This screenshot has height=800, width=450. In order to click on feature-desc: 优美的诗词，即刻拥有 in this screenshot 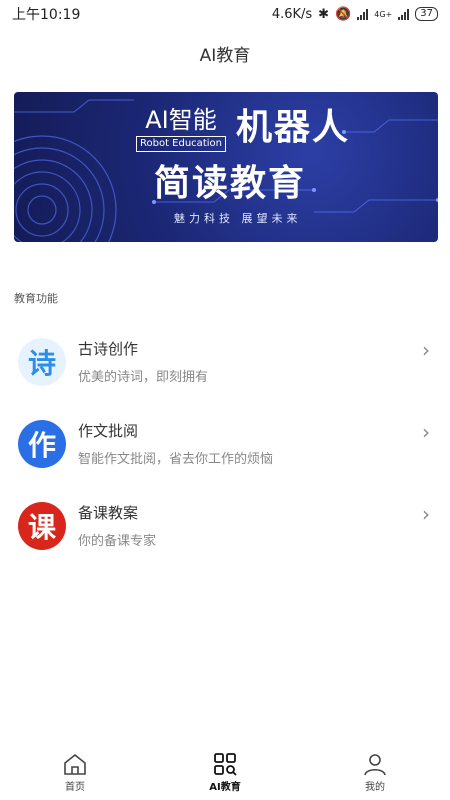, I will do `click(143, 377)`.